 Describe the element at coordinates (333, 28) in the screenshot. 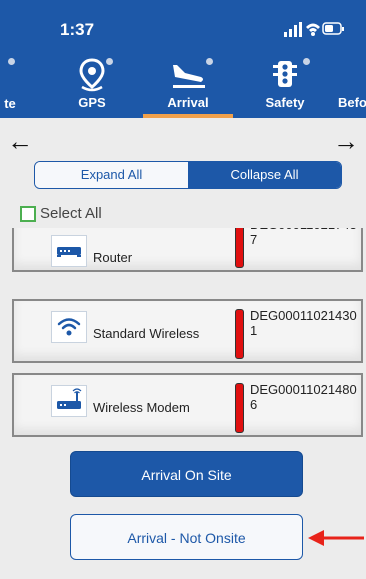

I see `battery-icon` at that location.